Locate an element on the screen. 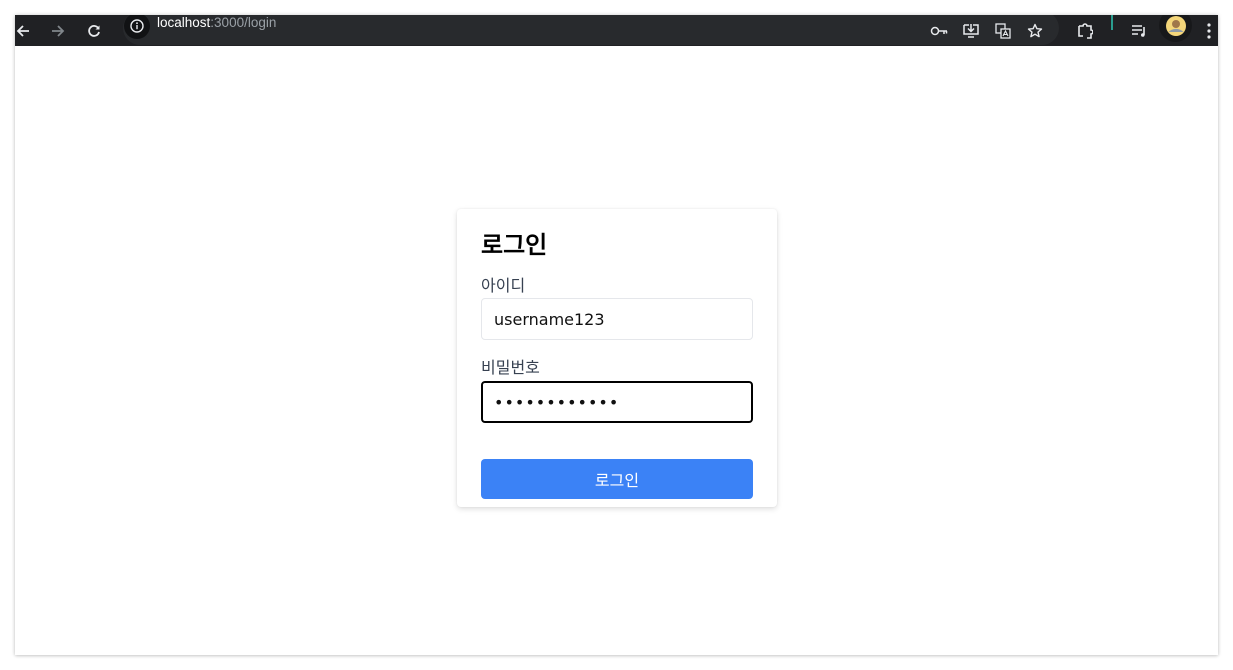  menu-icon is located at coordinates (1209, 30).